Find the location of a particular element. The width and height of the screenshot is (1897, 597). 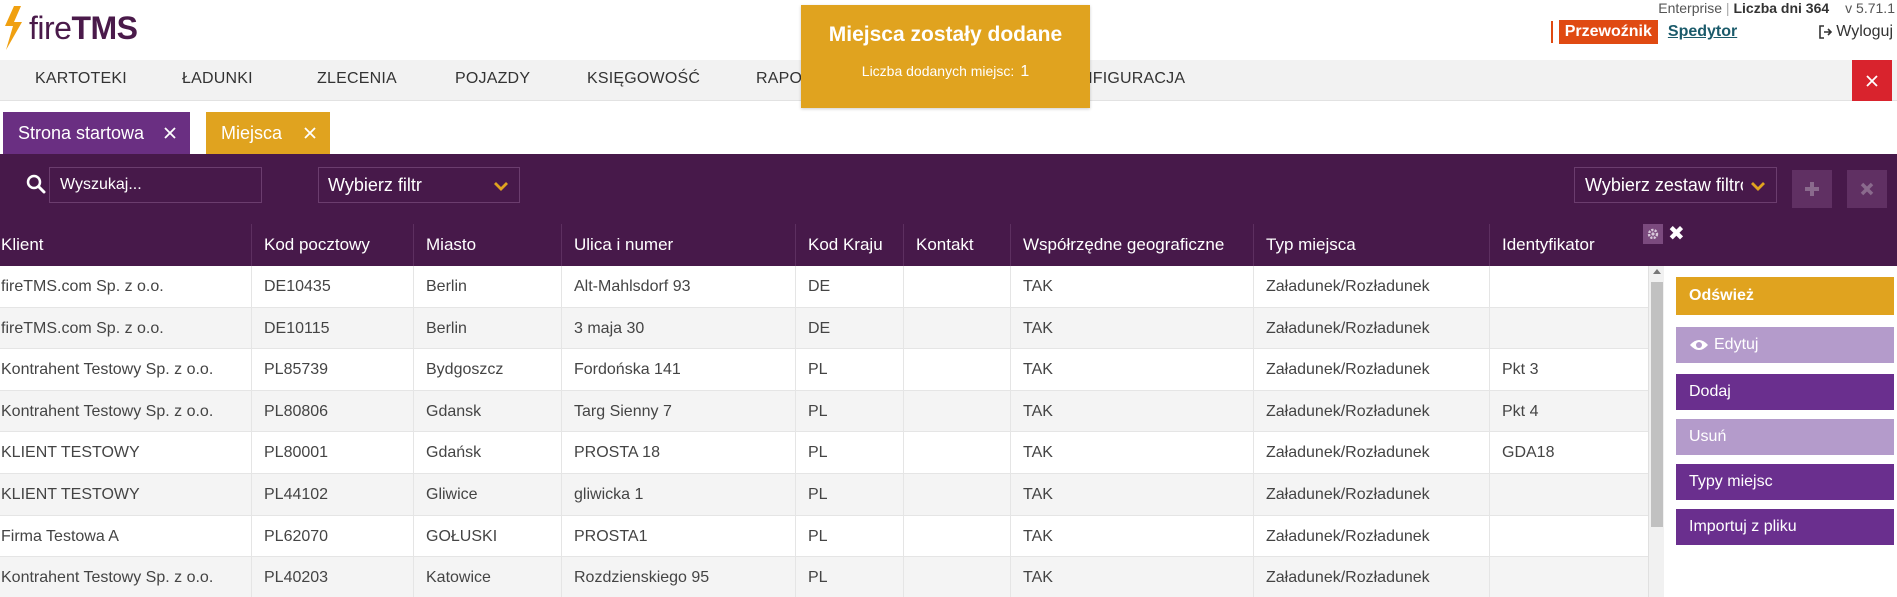

license-info: Enterprise | Liczba dni 364 v 5.71.1 is located at coordinates (1776, 8).